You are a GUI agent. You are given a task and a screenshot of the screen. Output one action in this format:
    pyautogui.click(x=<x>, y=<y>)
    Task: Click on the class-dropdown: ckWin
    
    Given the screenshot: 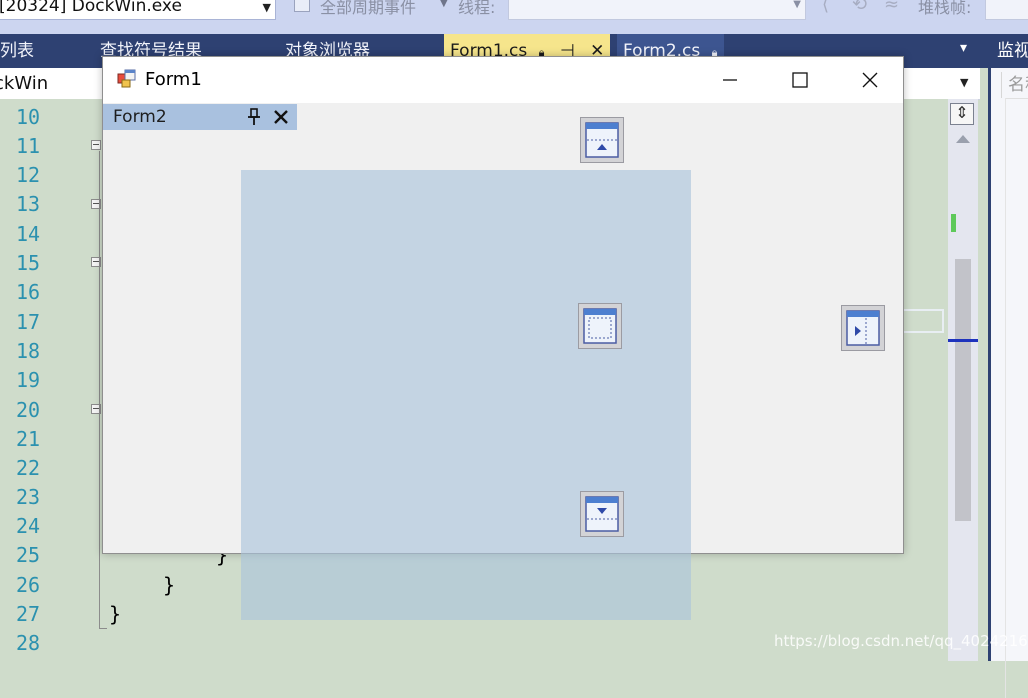 What is the action you would take?
    pyautogui.click(x=24, y=83)
    